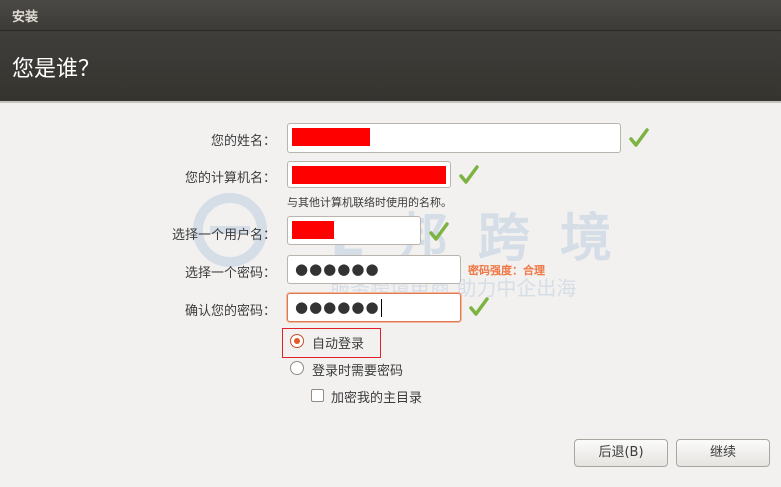 The height and width of the screenshot is (487, 781). What do you see at coordinates (369, 202) in the screenshot?
I see `computer-name-hint: 与其他计算机联络时使用的名称。` at bounding box center [369, 202].